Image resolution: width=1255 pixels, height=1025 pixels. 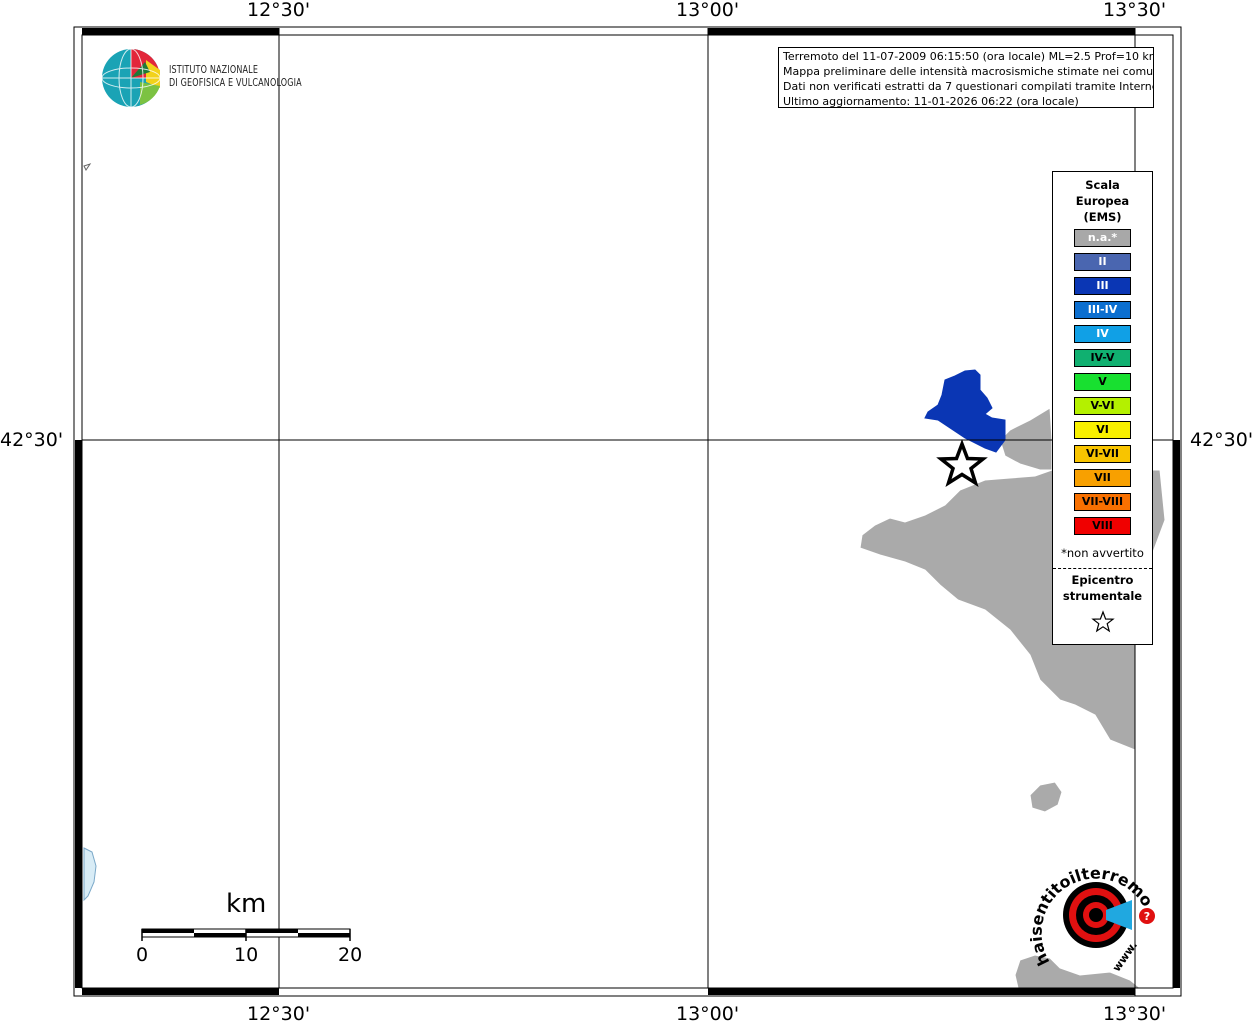 I want to click on legend-item-n-a-: n.a.*, so click(x=1102, y=238).